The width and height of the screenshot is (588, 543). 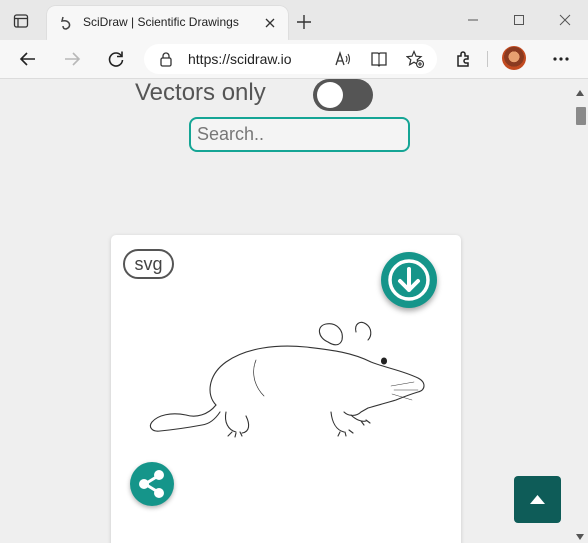 What do you see at coordinates (464, 59) in the screenshot?
I see `extensions-icon` at bounding box center [464, 59].